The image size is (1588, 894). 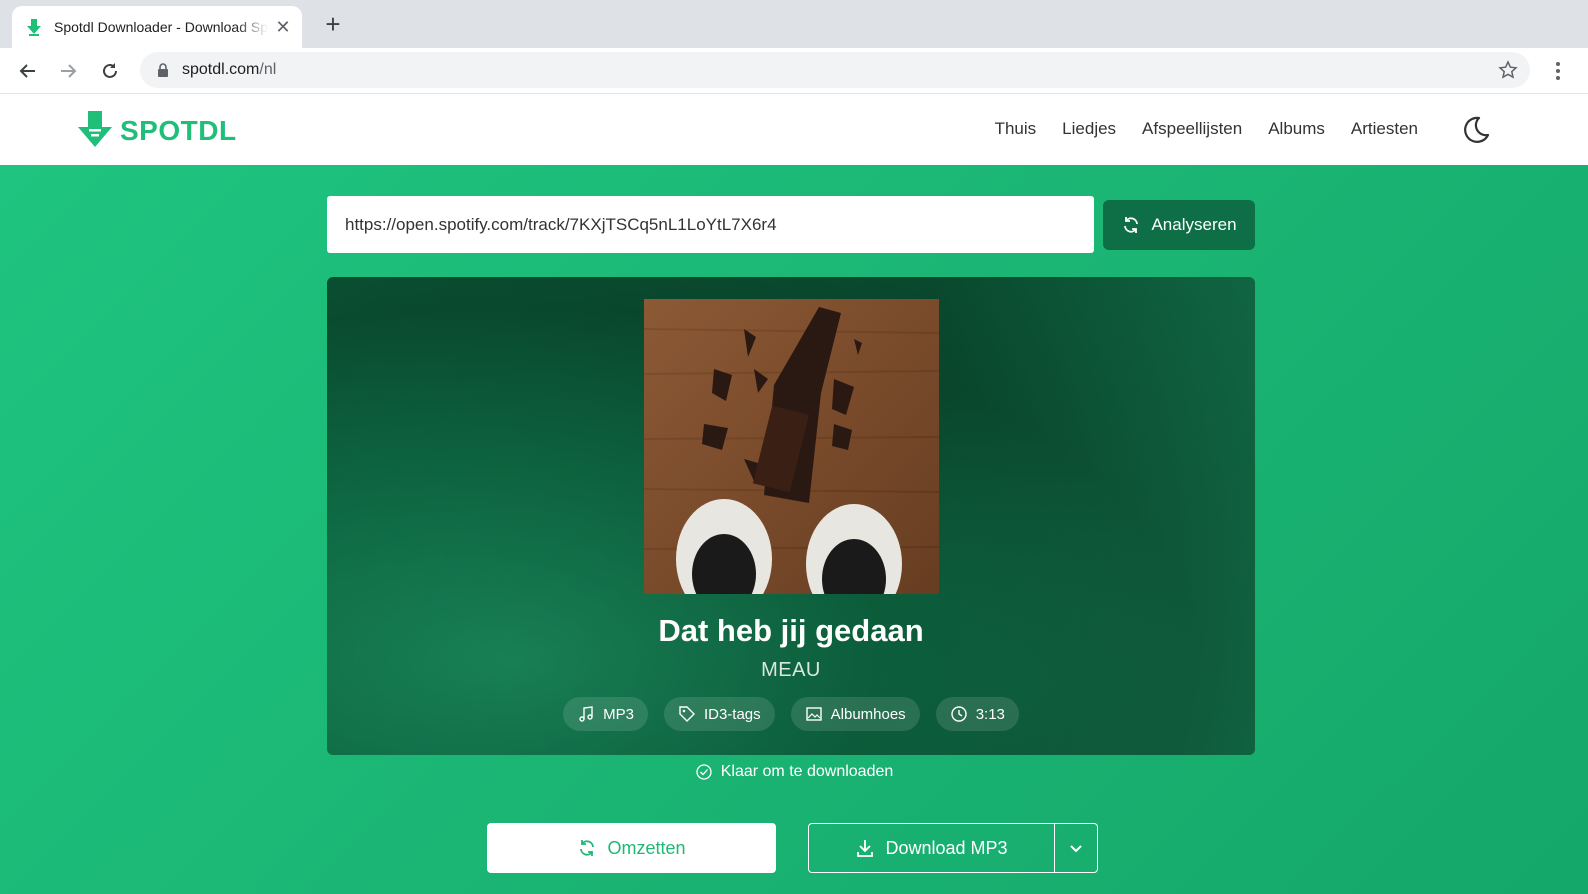 I want to click on chevron-down-icon, so click(x=1076, y=849).